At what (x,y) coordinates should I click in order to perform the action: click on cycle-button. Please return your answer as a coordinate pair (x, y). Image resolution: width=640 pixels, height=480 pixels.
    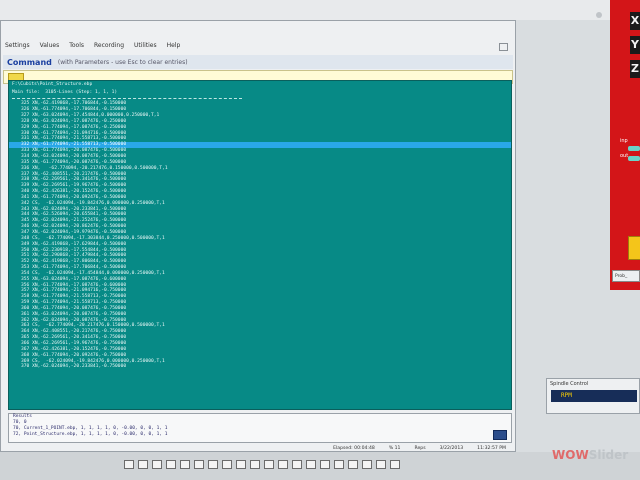
    Looking at the image, I should click on (634, 248).